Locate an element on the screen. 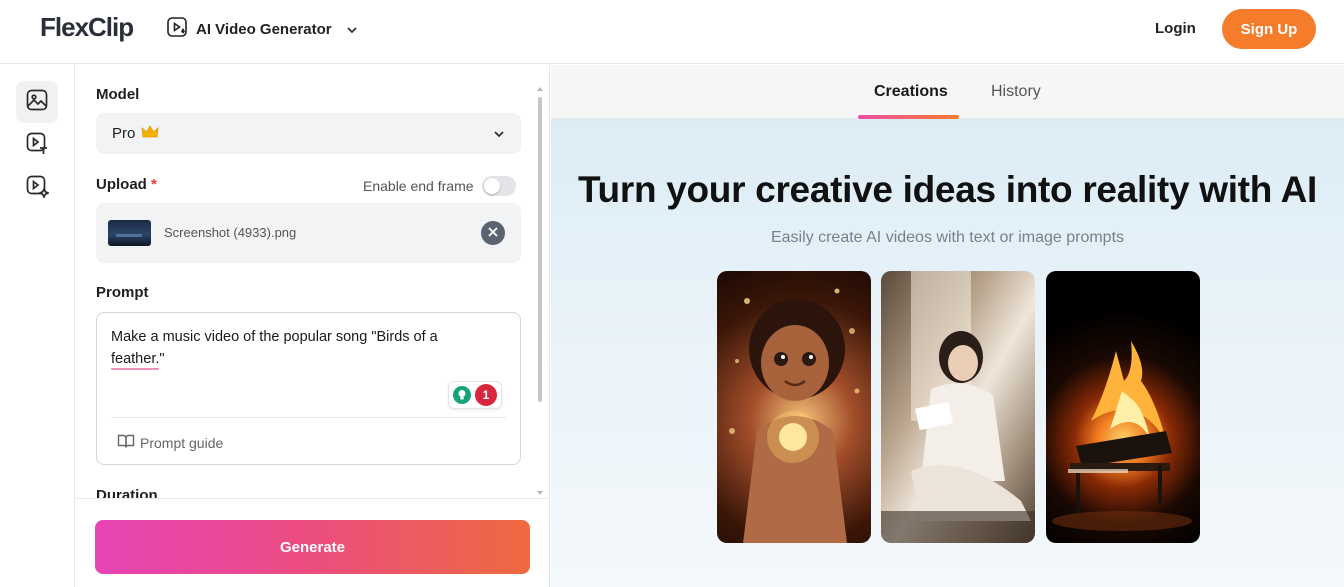 The image size is (1344, 587). model-select: Pro is located at coordinates (308, 133).